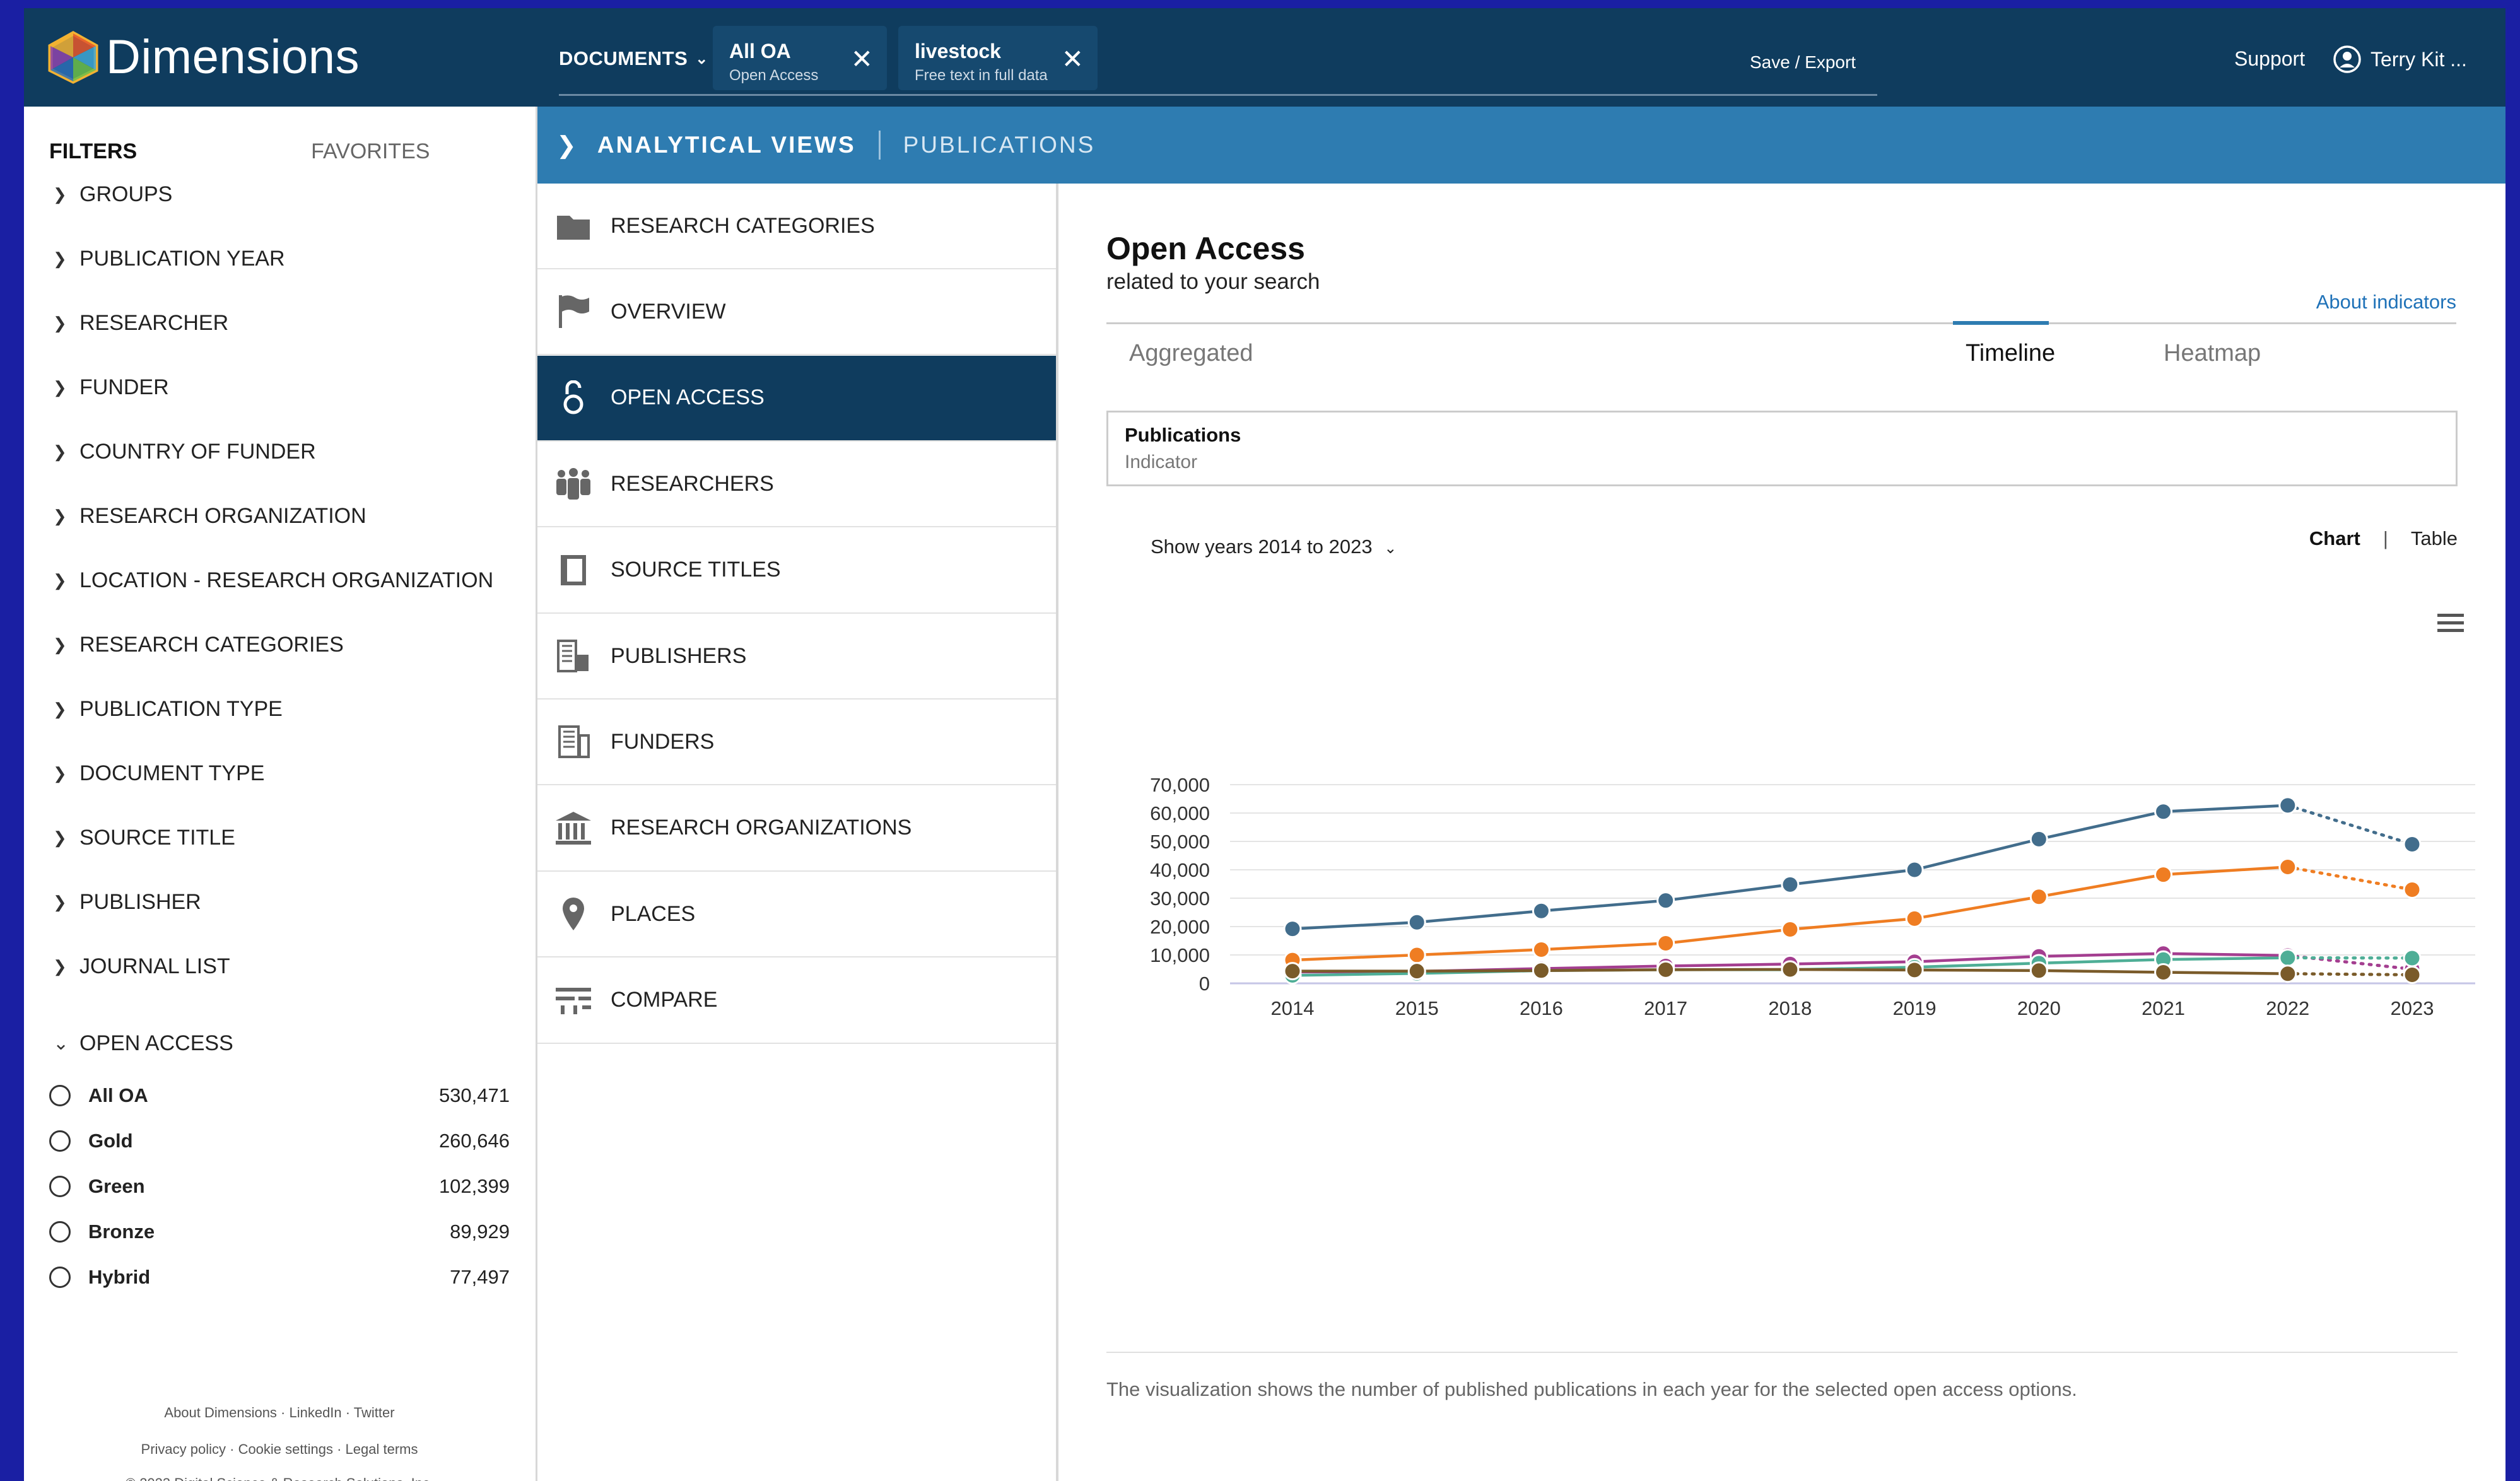  Describe the element at coordinates (663, 741) in the screenshot. I see `view-item-label: FUNDERS` at that location.